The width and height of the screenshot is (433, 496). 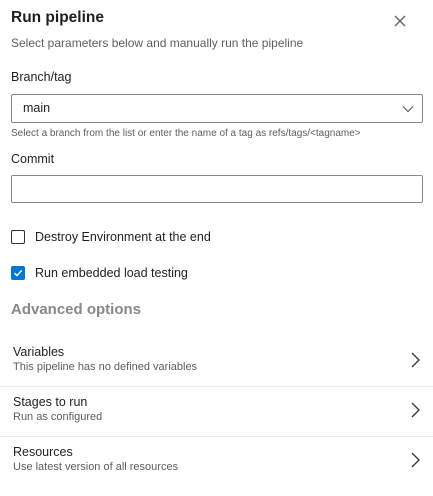 I want to click on destroy-environment-checkbox, so click(x=18, y=237).